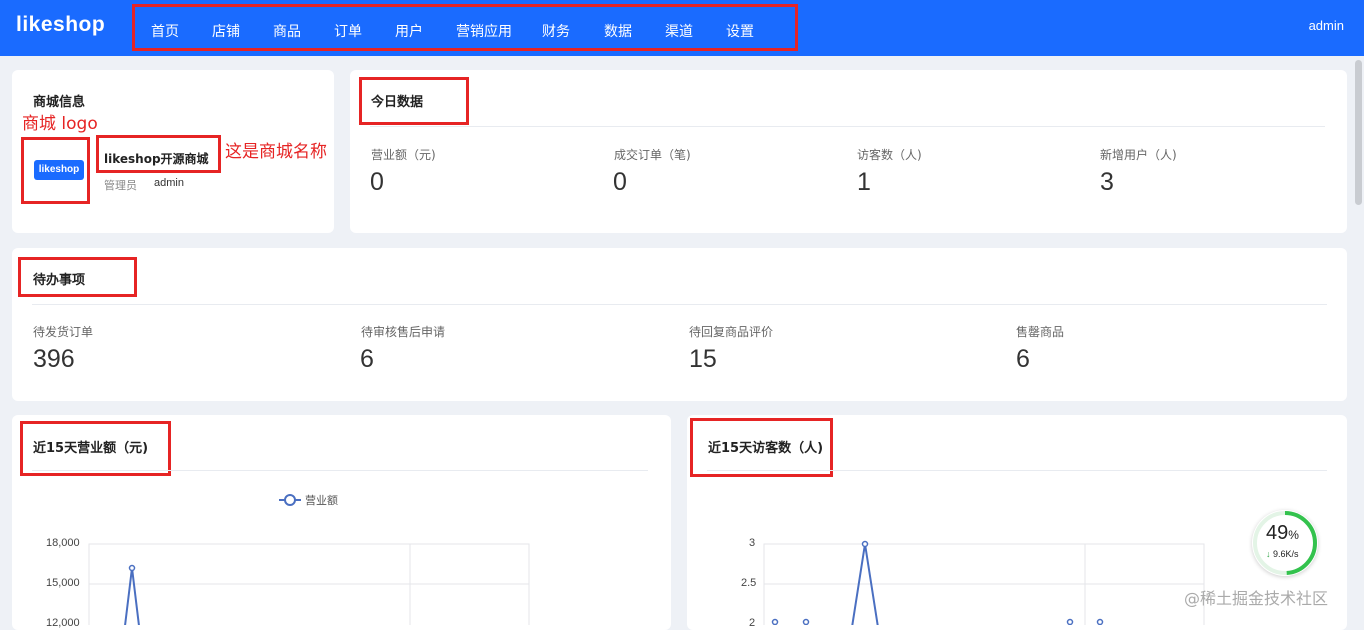  What do you see at coordinates (1282, 554) in the screenshot?
I see `speed-rate: ↓ 9.6K/s` at bounding box center [1282, 554].